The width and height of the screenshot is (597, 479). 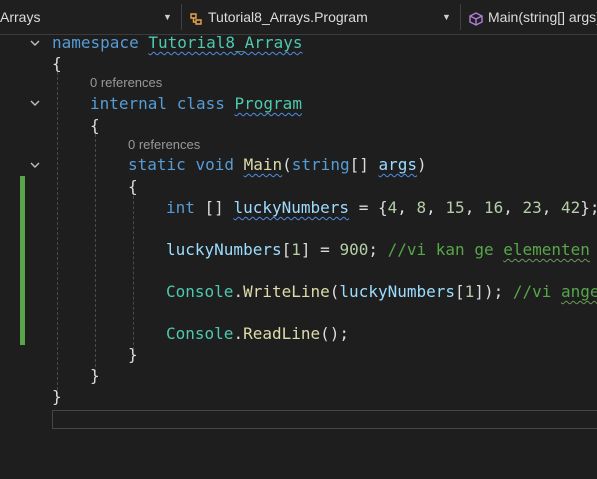 What do you see at coordinates (129, 103) in the screenshot?
I see `keyword-token: internal` at bounding box center [129, 103].